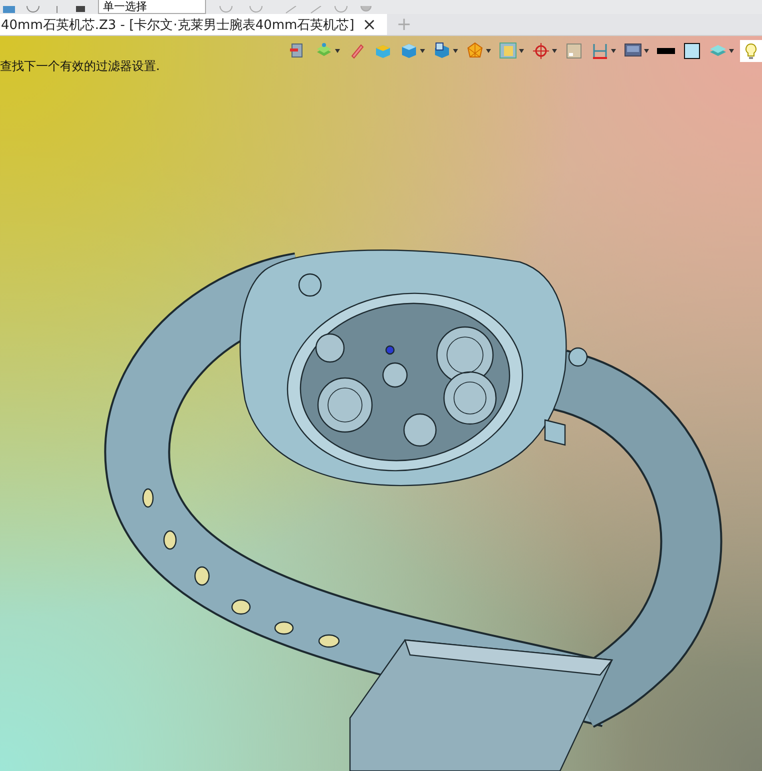 This screenshot has height=771, width=762. I want to click on dimension-icon, so click(600, 51).